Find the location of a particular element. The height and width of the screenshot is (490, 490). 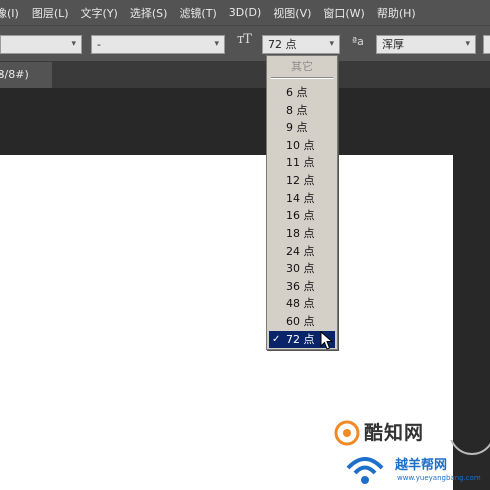

dropdown-header: 其它 is located at coordinates (302, 66).